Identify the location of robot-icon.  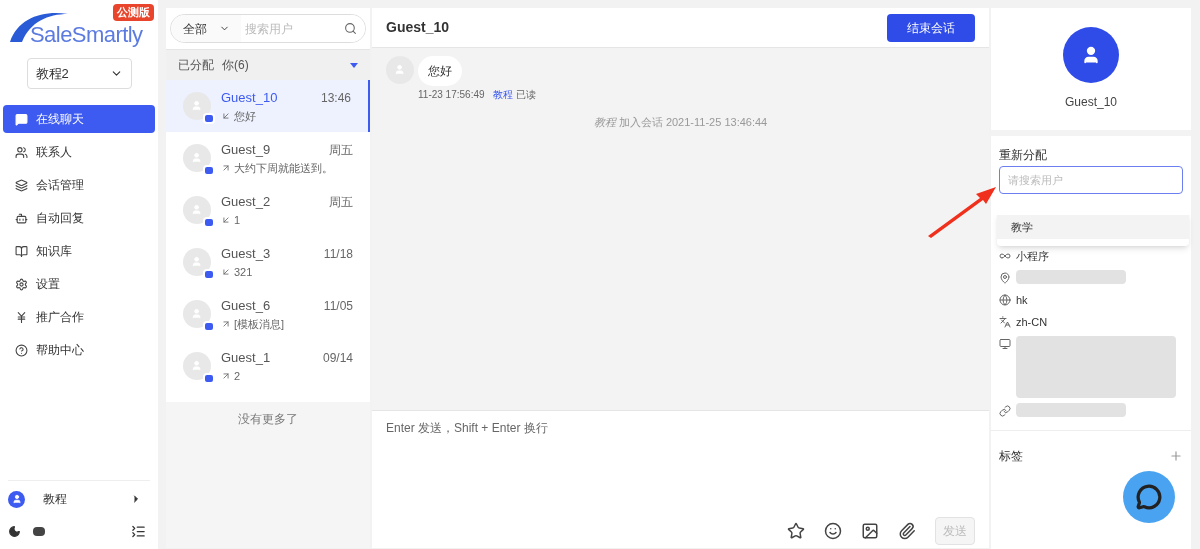
(21, 218).